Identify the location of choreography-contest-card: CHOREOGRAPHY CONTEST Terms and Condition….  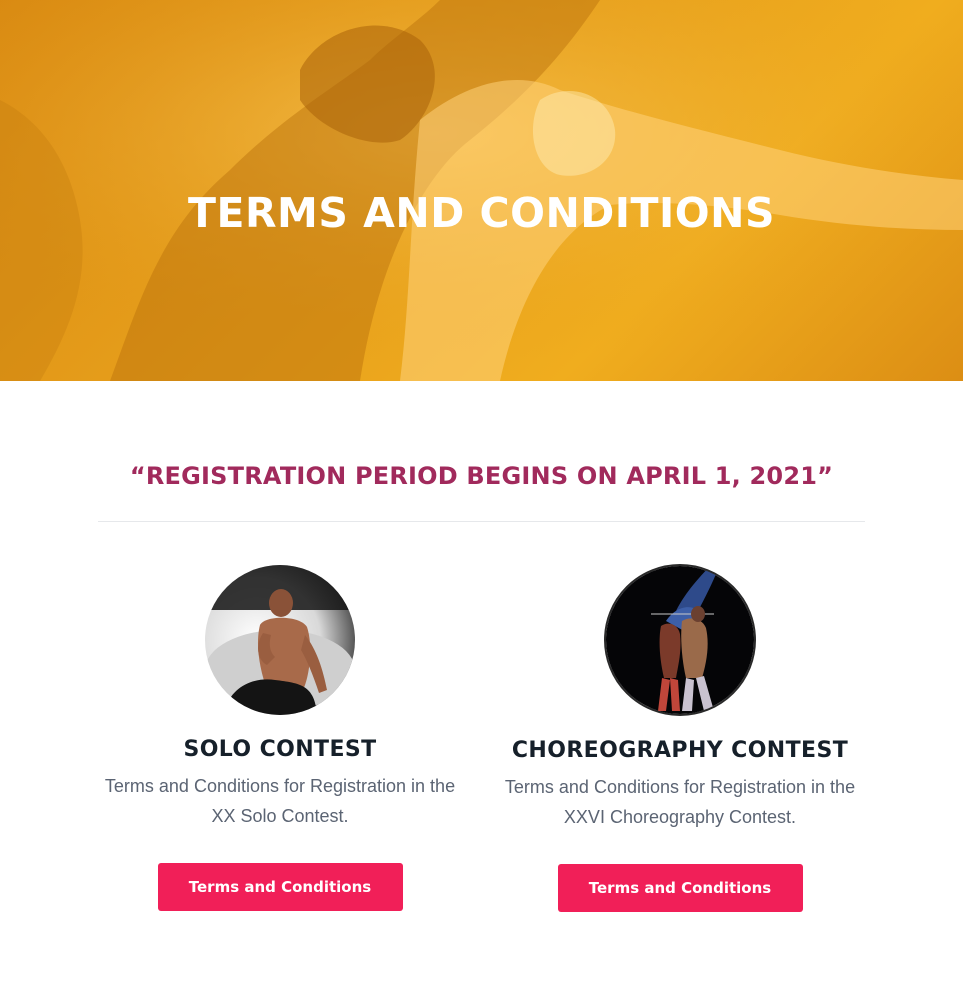
(680, 738).